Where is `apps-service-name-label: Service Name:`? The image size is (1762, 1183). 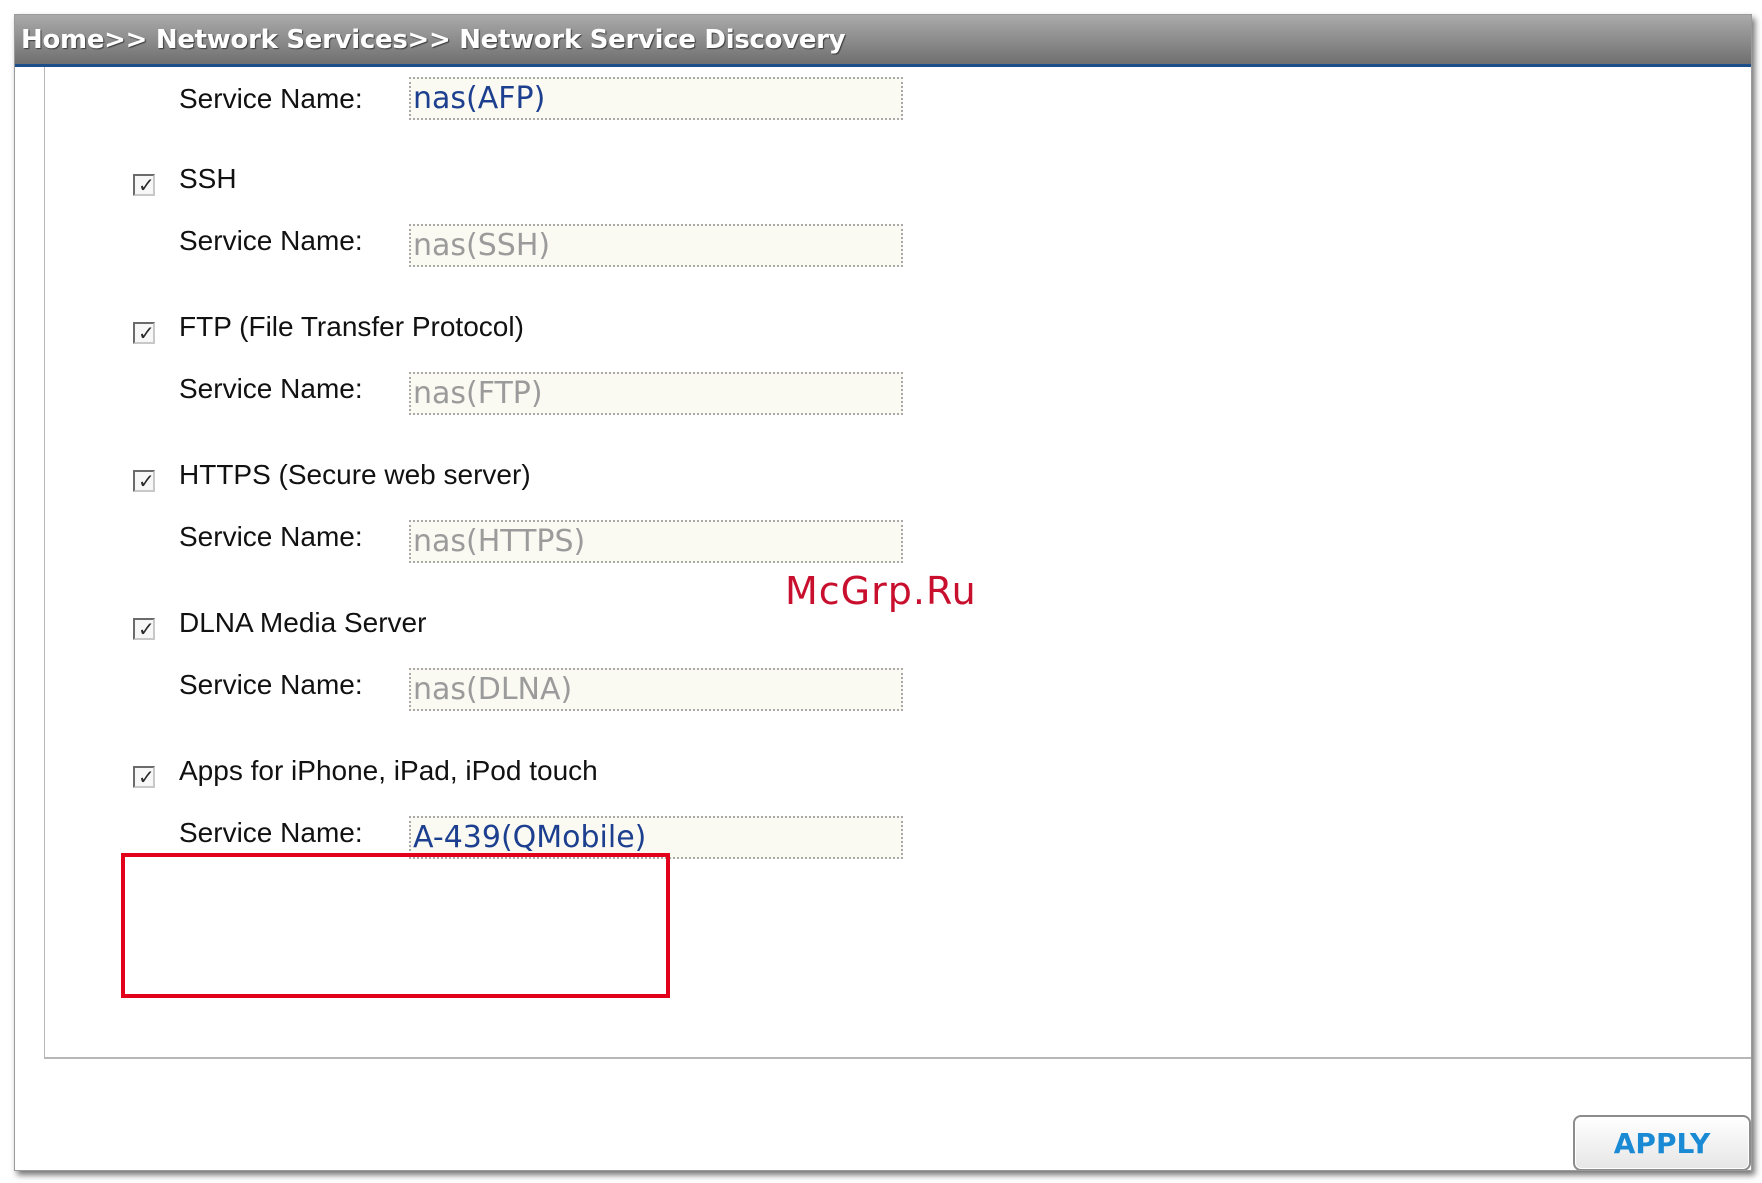
apps-service-name-label: Service Name: is located at coordinates (271, 832).